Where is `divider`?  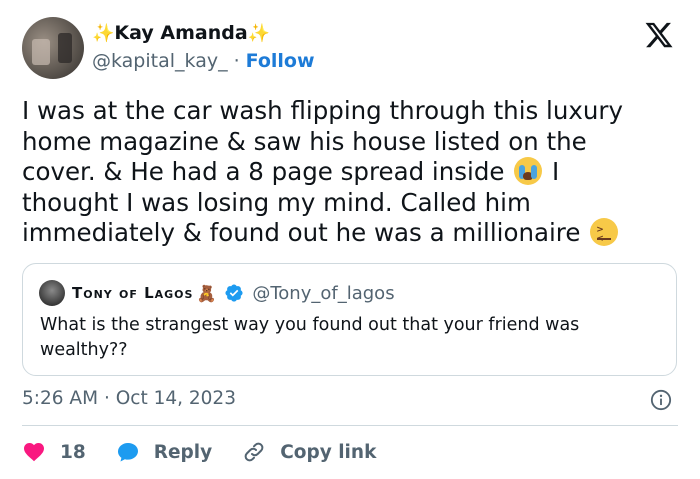
divider is located at coordinates (350, 425).